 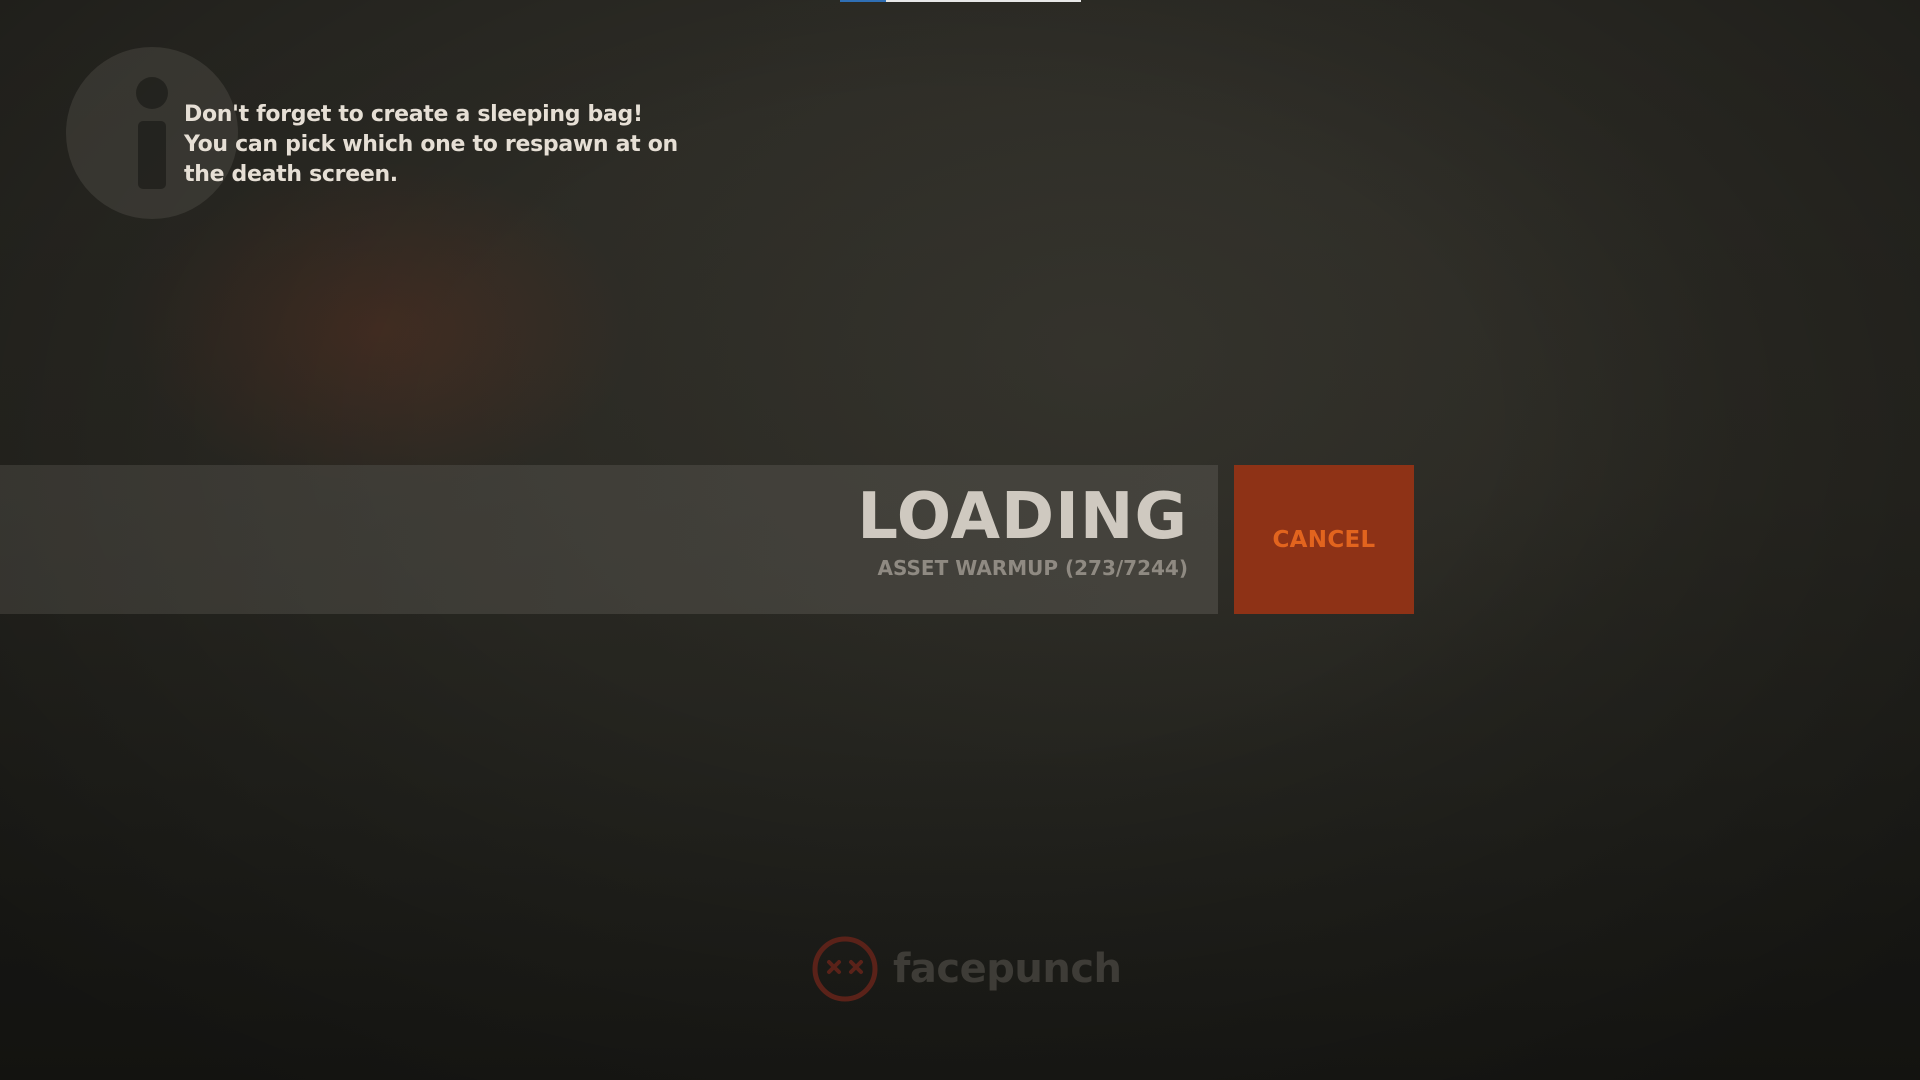 I want to click on facepunch-logo-icon, so click(x=845, y=969).